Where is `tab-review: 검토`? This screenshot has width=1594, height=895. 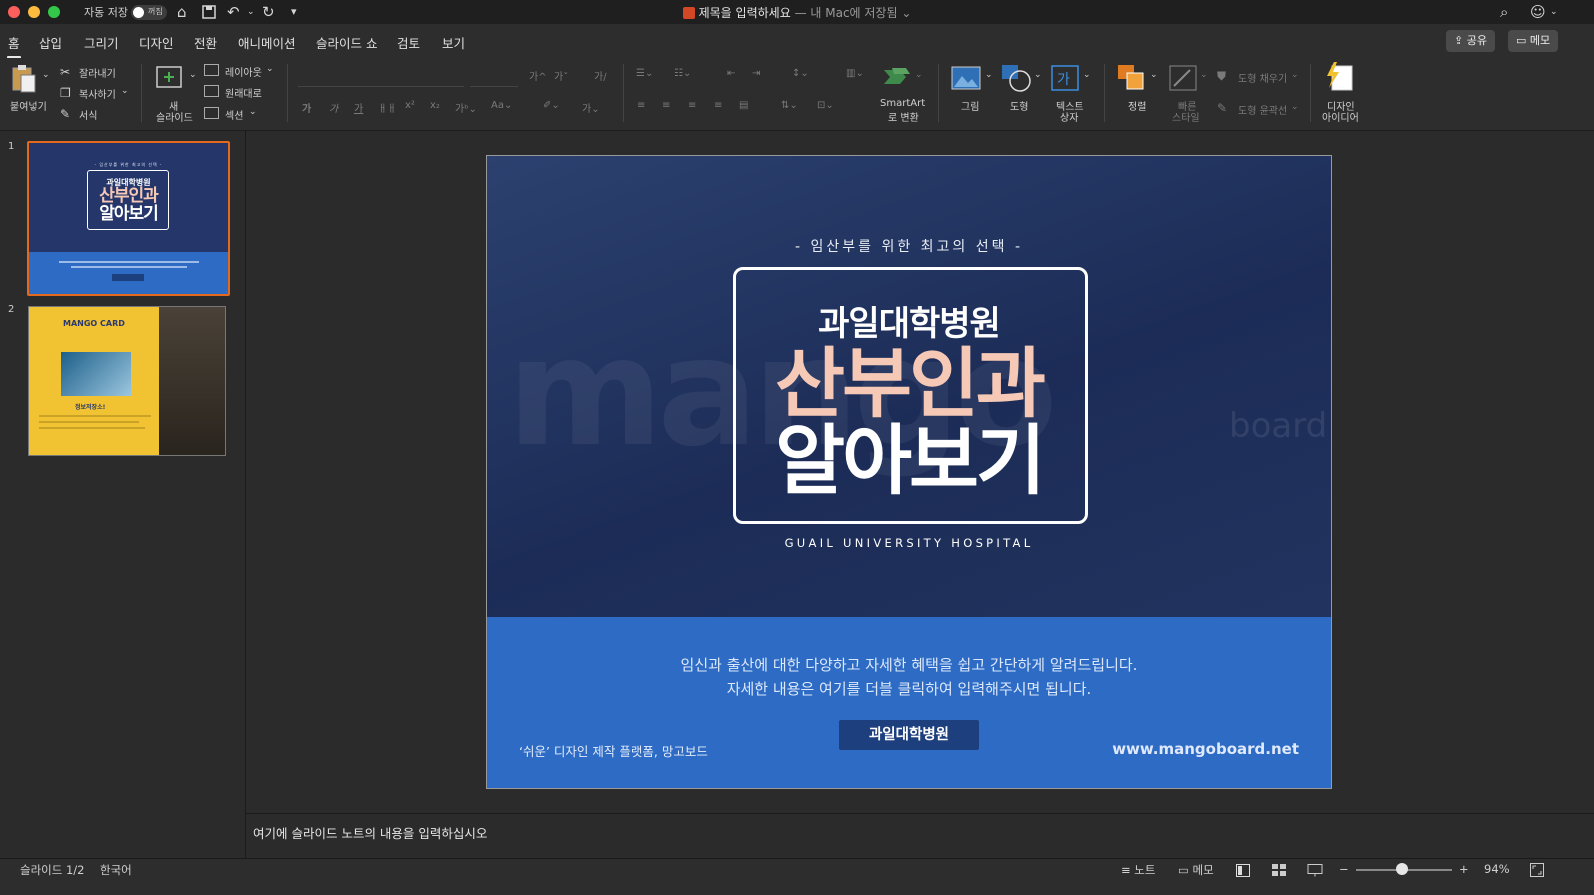
tab-review: 검토 is located at coordinates (408, 42).